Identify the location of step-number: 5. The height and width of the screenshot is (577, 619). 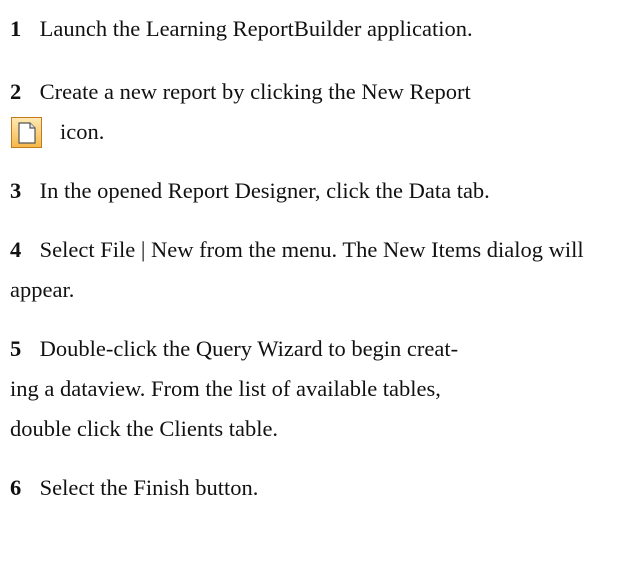
(16, 348).